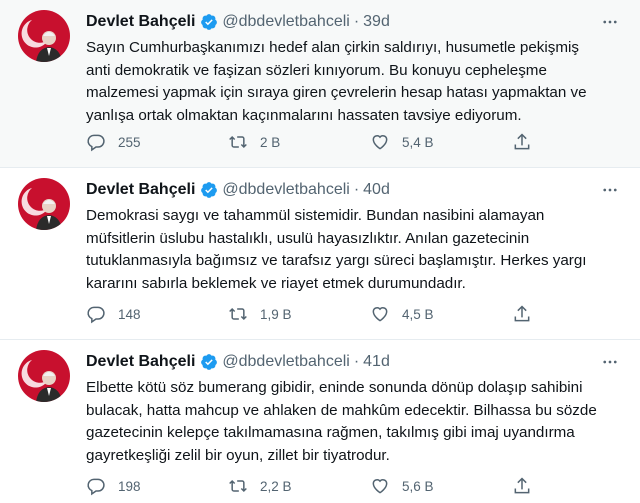  Describe the element at coordinates (113, 314) in the screenshot. I see `reply-button: 148` at that location.